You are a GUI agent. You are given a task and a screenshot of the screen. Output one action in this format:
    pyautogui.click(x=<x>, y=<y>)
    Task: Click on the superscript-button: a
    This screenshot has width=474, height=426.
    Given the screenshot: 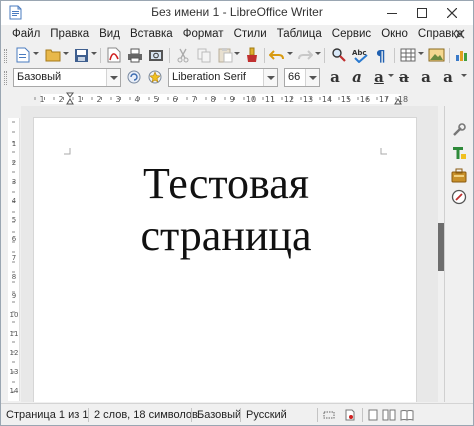 What is the action you would take?
    pyautogui.click(x=426, y=77)
    